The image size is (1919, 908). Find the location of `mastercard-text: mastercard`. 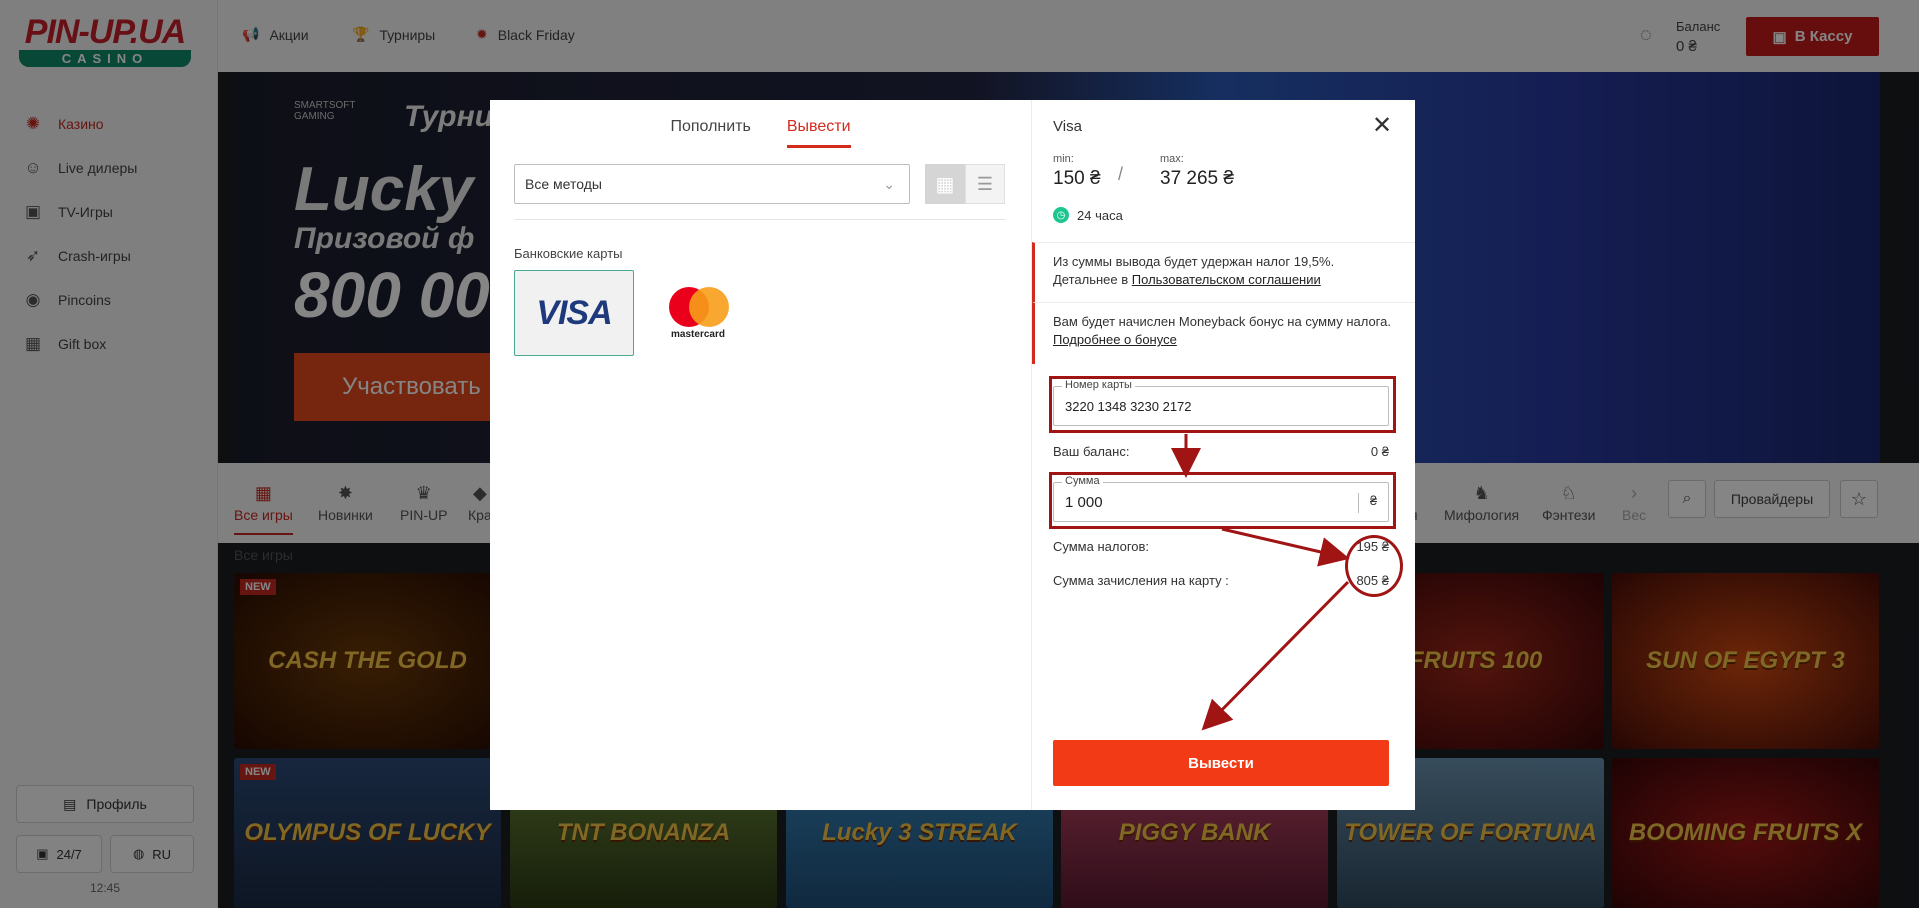

mastercard-text: mastercard is located at coordinates (698, 334).